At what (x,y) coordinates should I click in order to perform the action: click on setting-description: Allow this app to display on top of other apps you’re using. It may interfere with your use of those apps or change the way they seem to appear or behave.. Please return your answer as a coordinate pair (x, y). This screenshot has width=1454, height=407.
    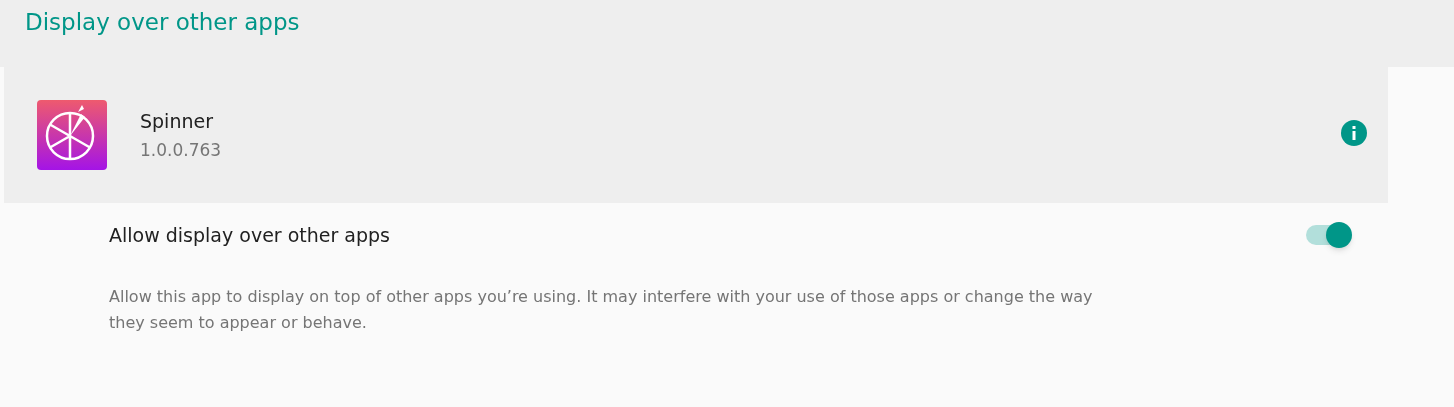
    Looking at the image, I should click on (601, 309).